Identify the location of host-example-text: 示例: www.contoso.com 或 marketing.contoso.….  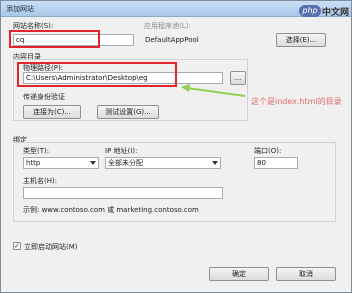
(111, 210).